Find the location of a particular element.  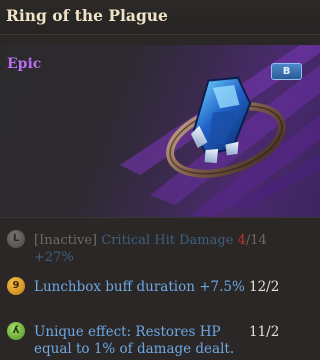

green-rune-icon: ʎ is located at coordinates (16, 331).